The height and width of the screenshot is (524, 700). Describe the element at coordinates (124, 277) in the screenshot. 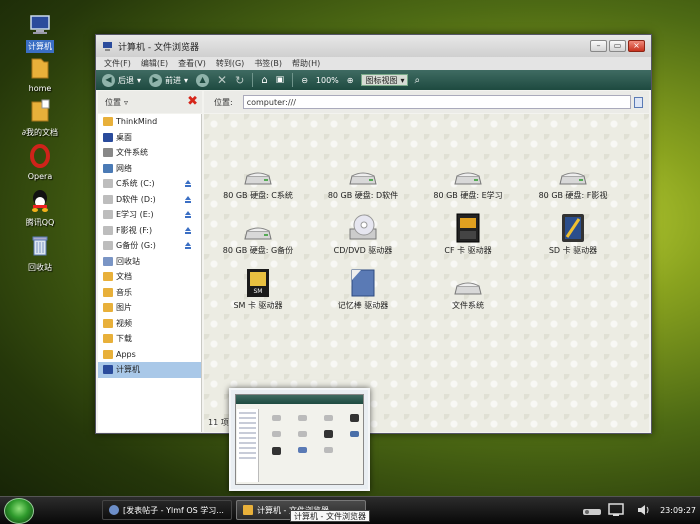

I see `sidebar-item-label: 文档` at that location.